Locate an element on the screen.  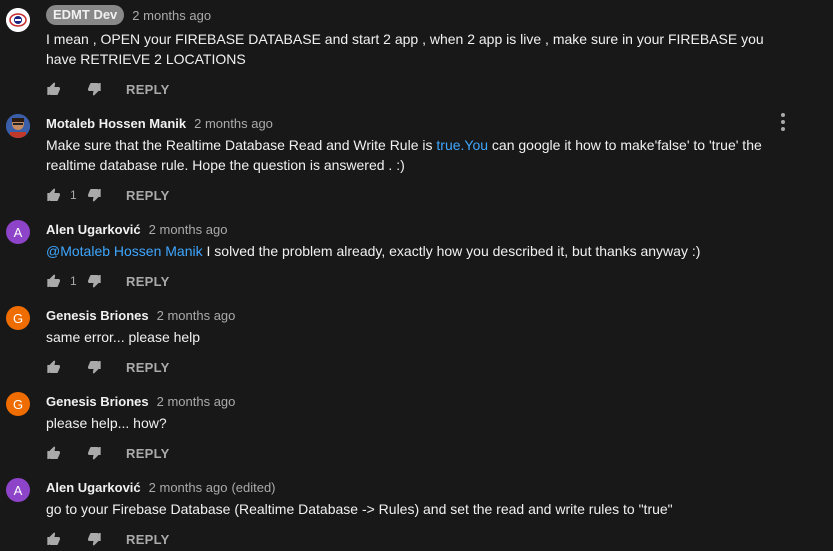
comment-header: Alen Ugarković 2 months ago is located at coordinates (136, 229).